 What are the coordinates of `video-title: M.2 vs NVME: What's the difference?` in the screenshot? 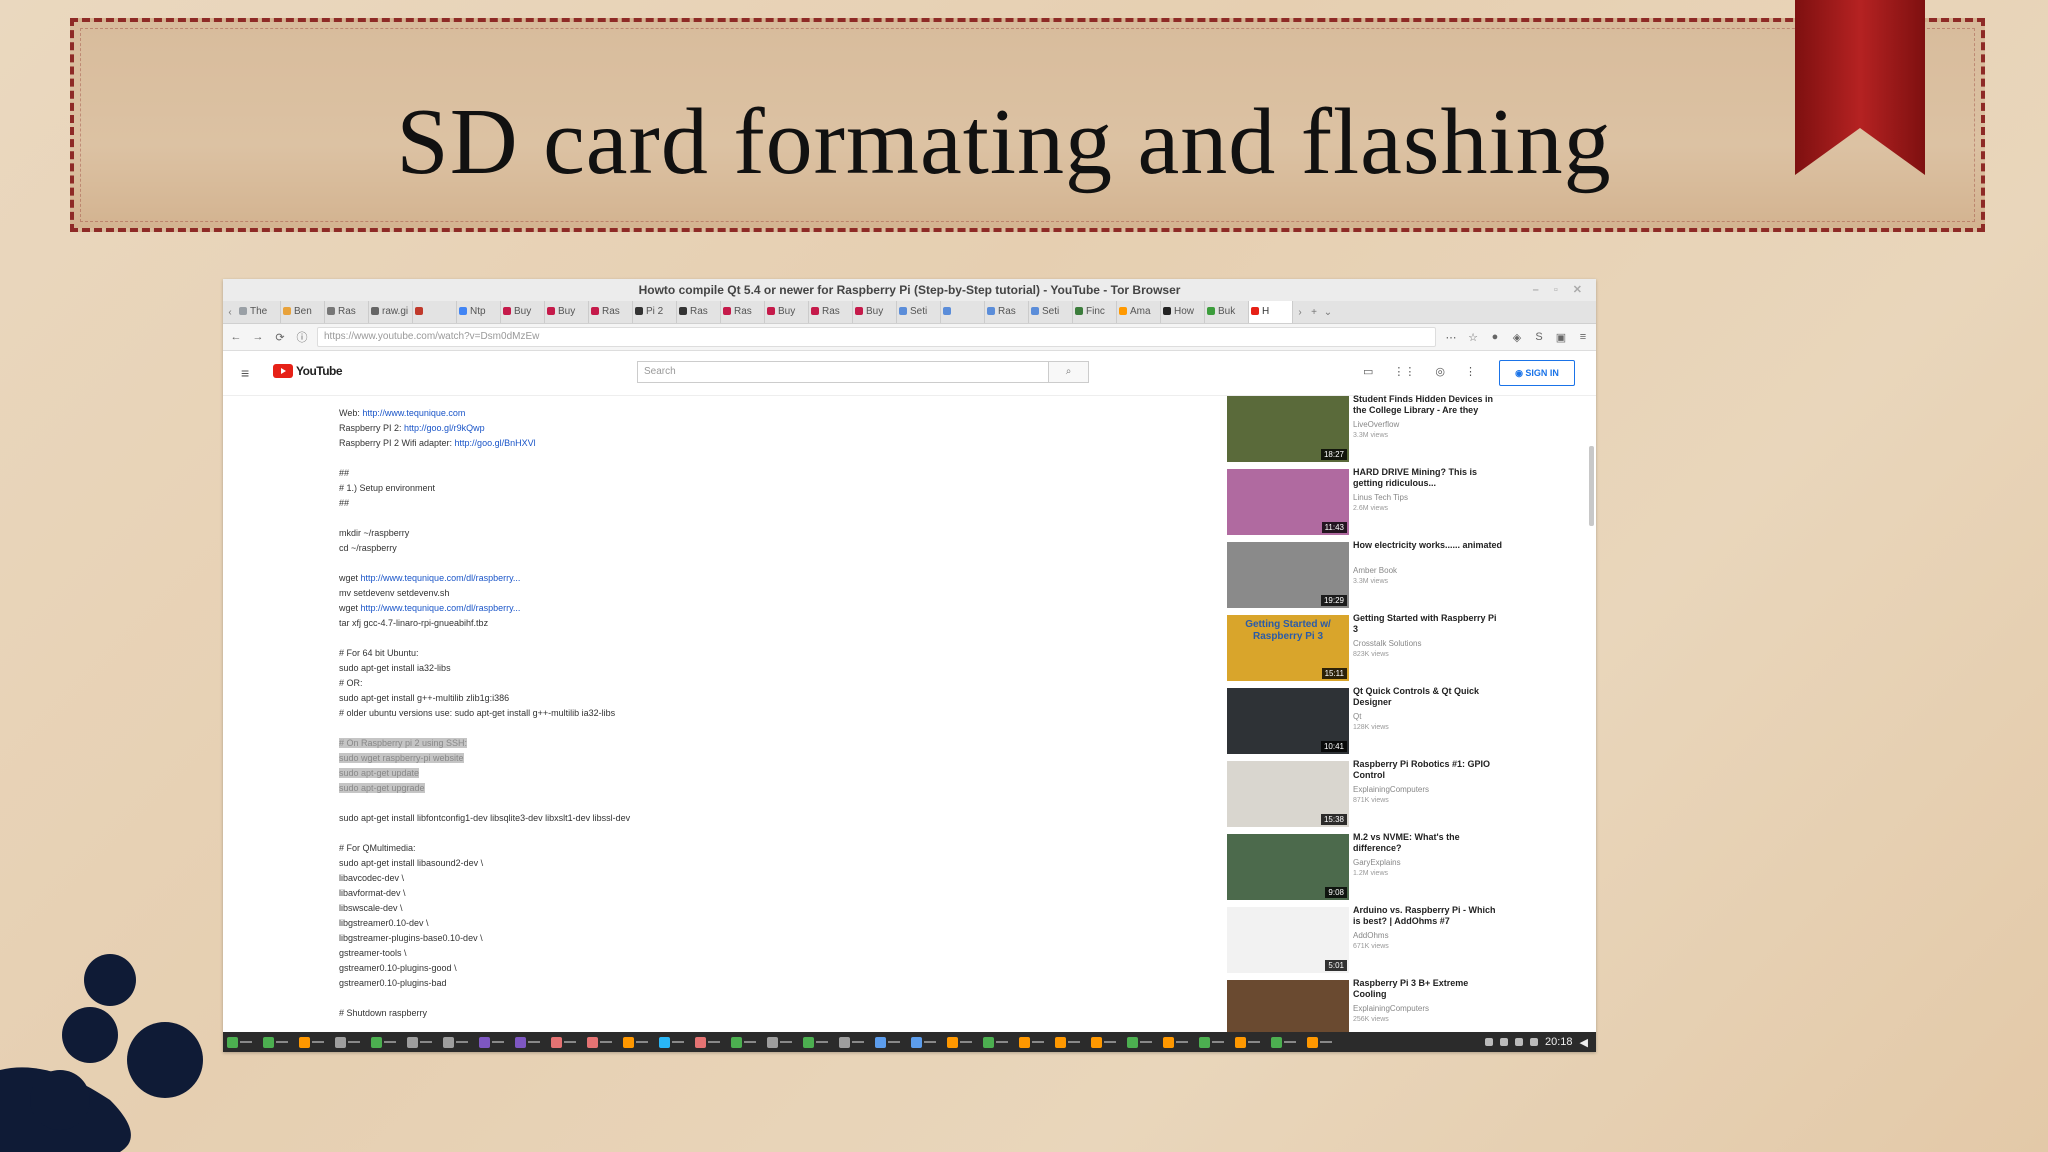 It's located at (1428, 843).